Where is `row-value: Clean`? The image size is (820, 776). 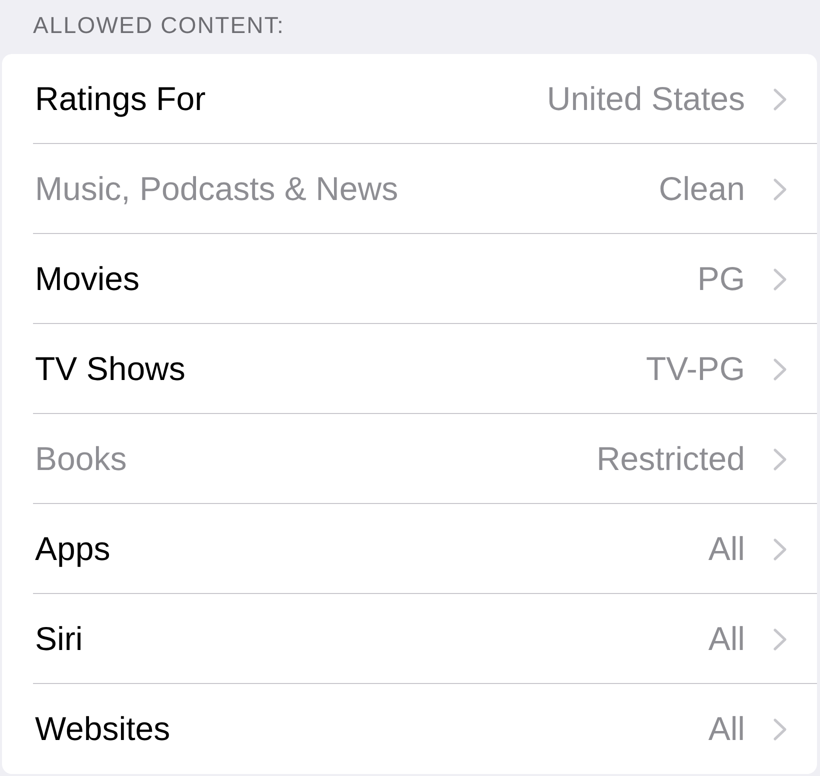 row-value: Clean is located at coordinates (701, 189).